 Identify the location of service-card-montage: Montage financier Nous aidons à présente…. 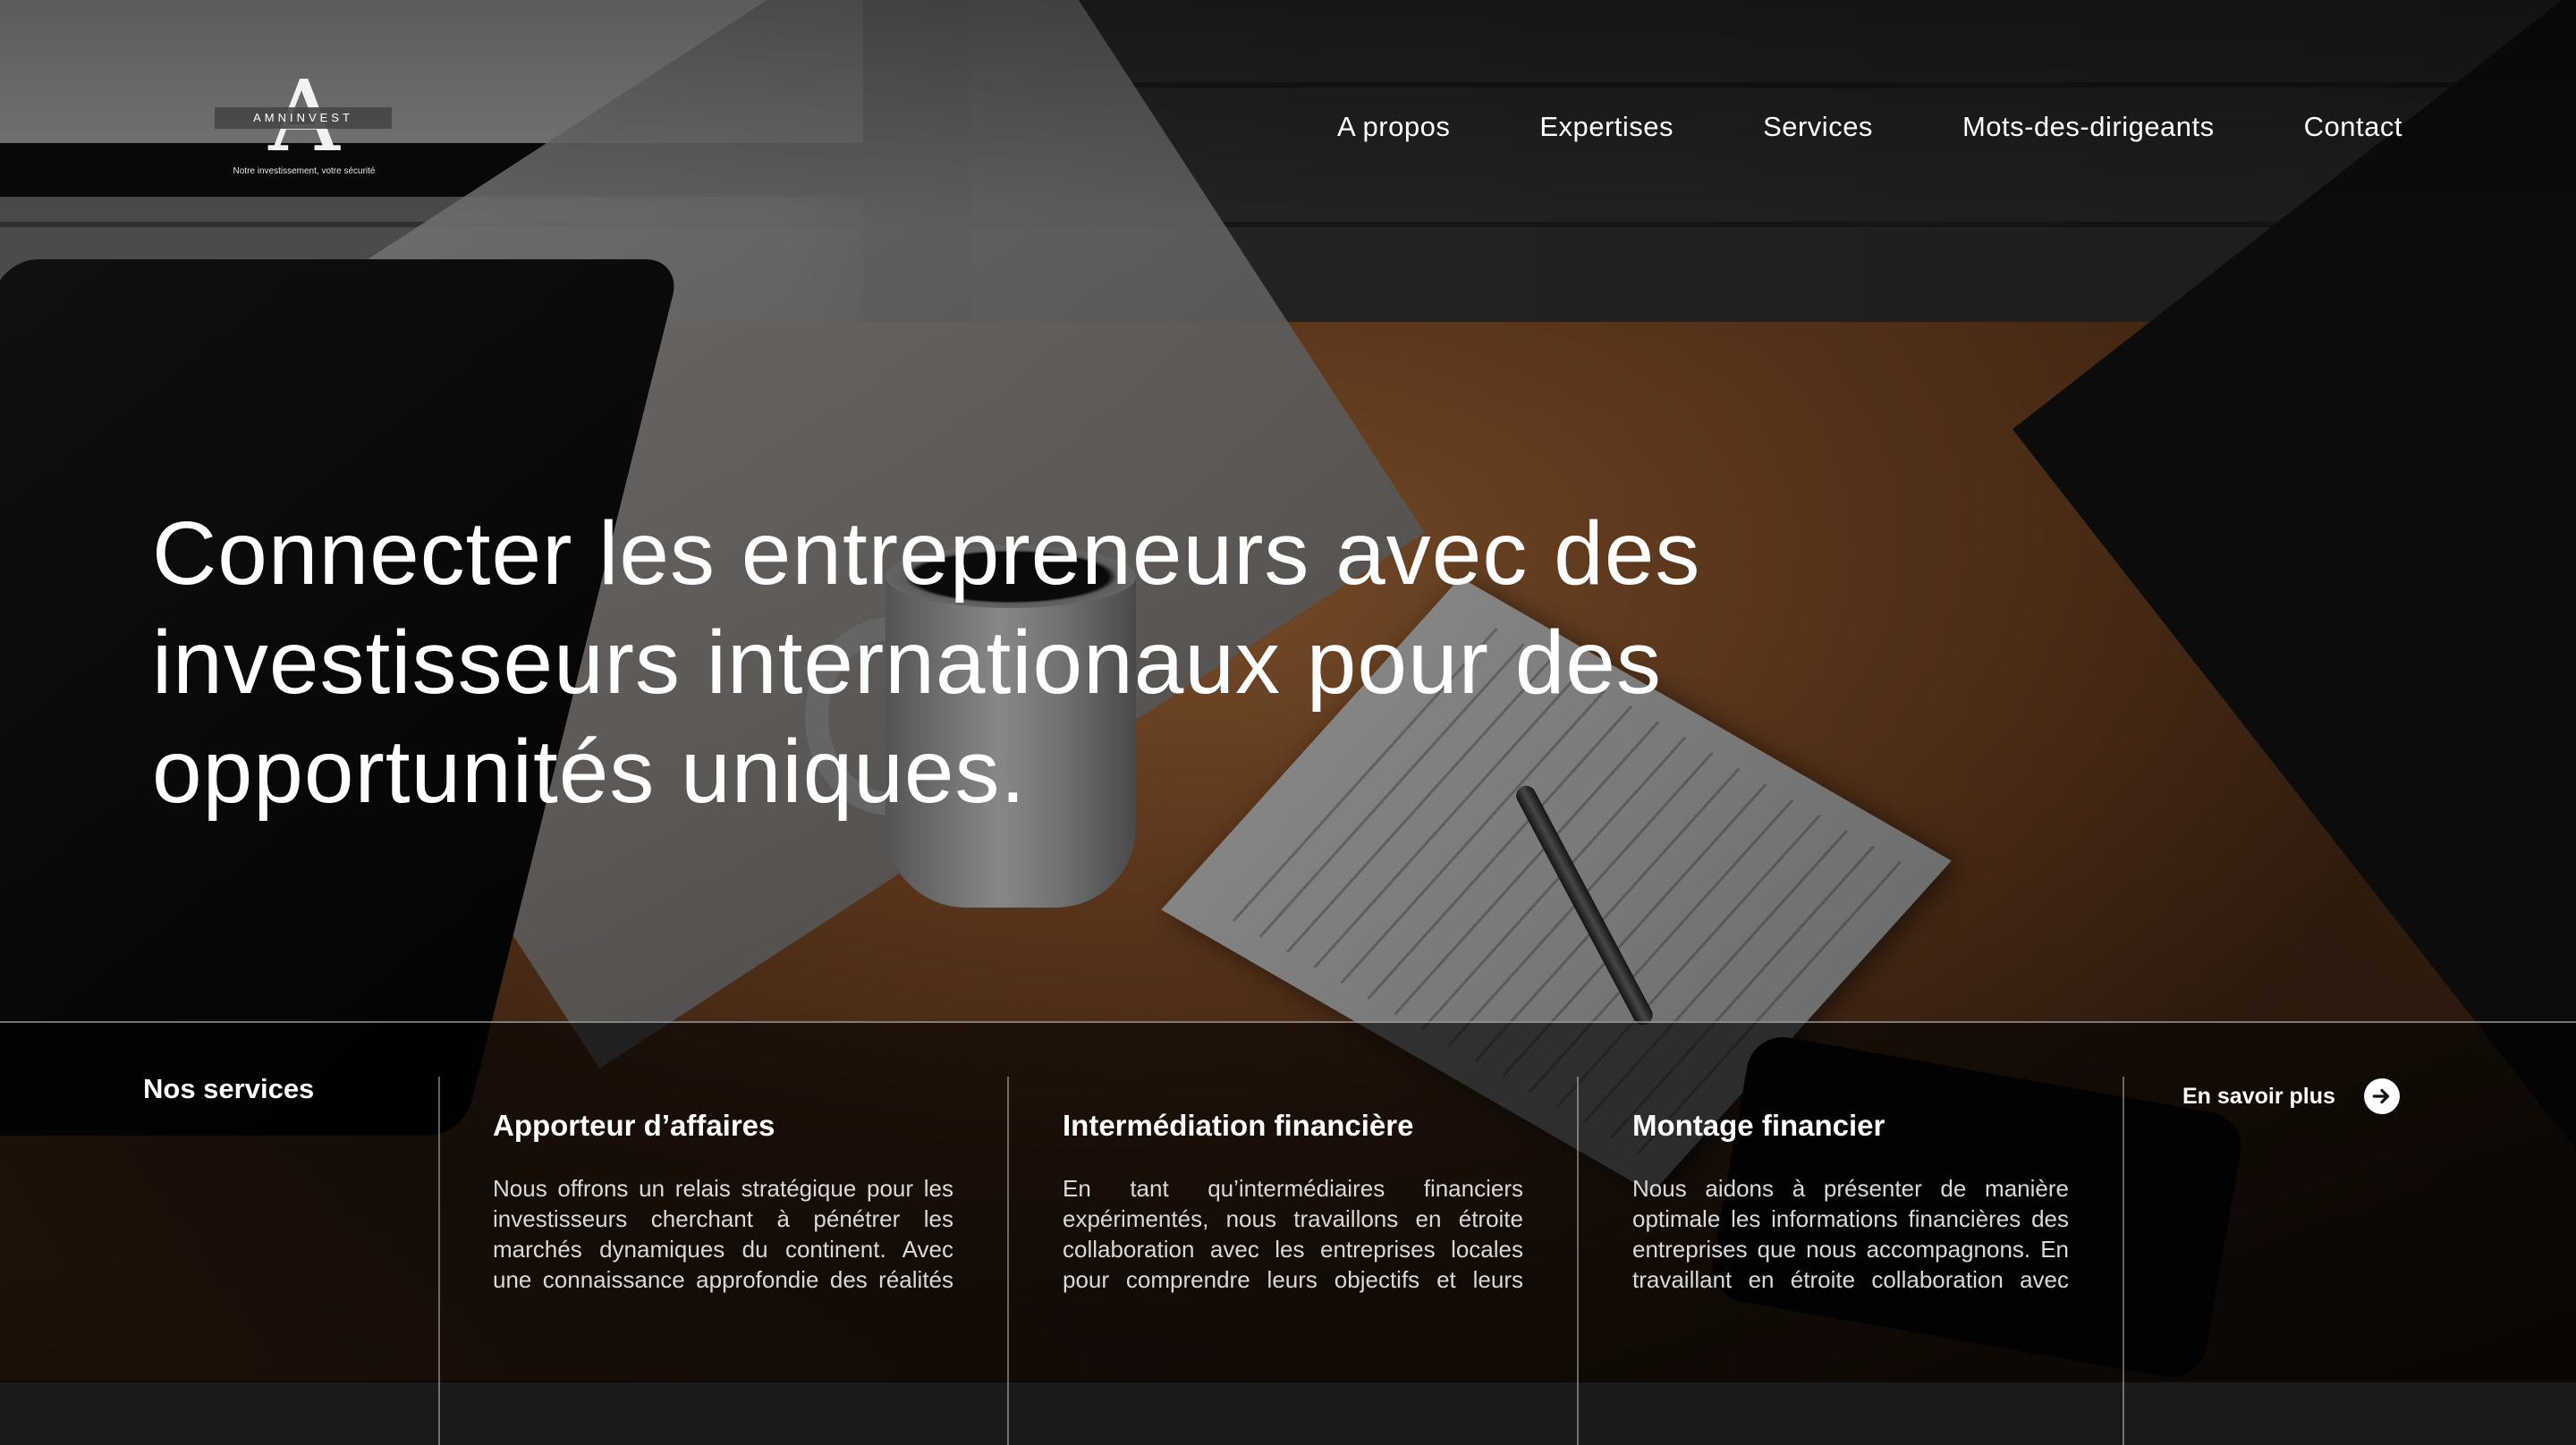
(1850, 1202).